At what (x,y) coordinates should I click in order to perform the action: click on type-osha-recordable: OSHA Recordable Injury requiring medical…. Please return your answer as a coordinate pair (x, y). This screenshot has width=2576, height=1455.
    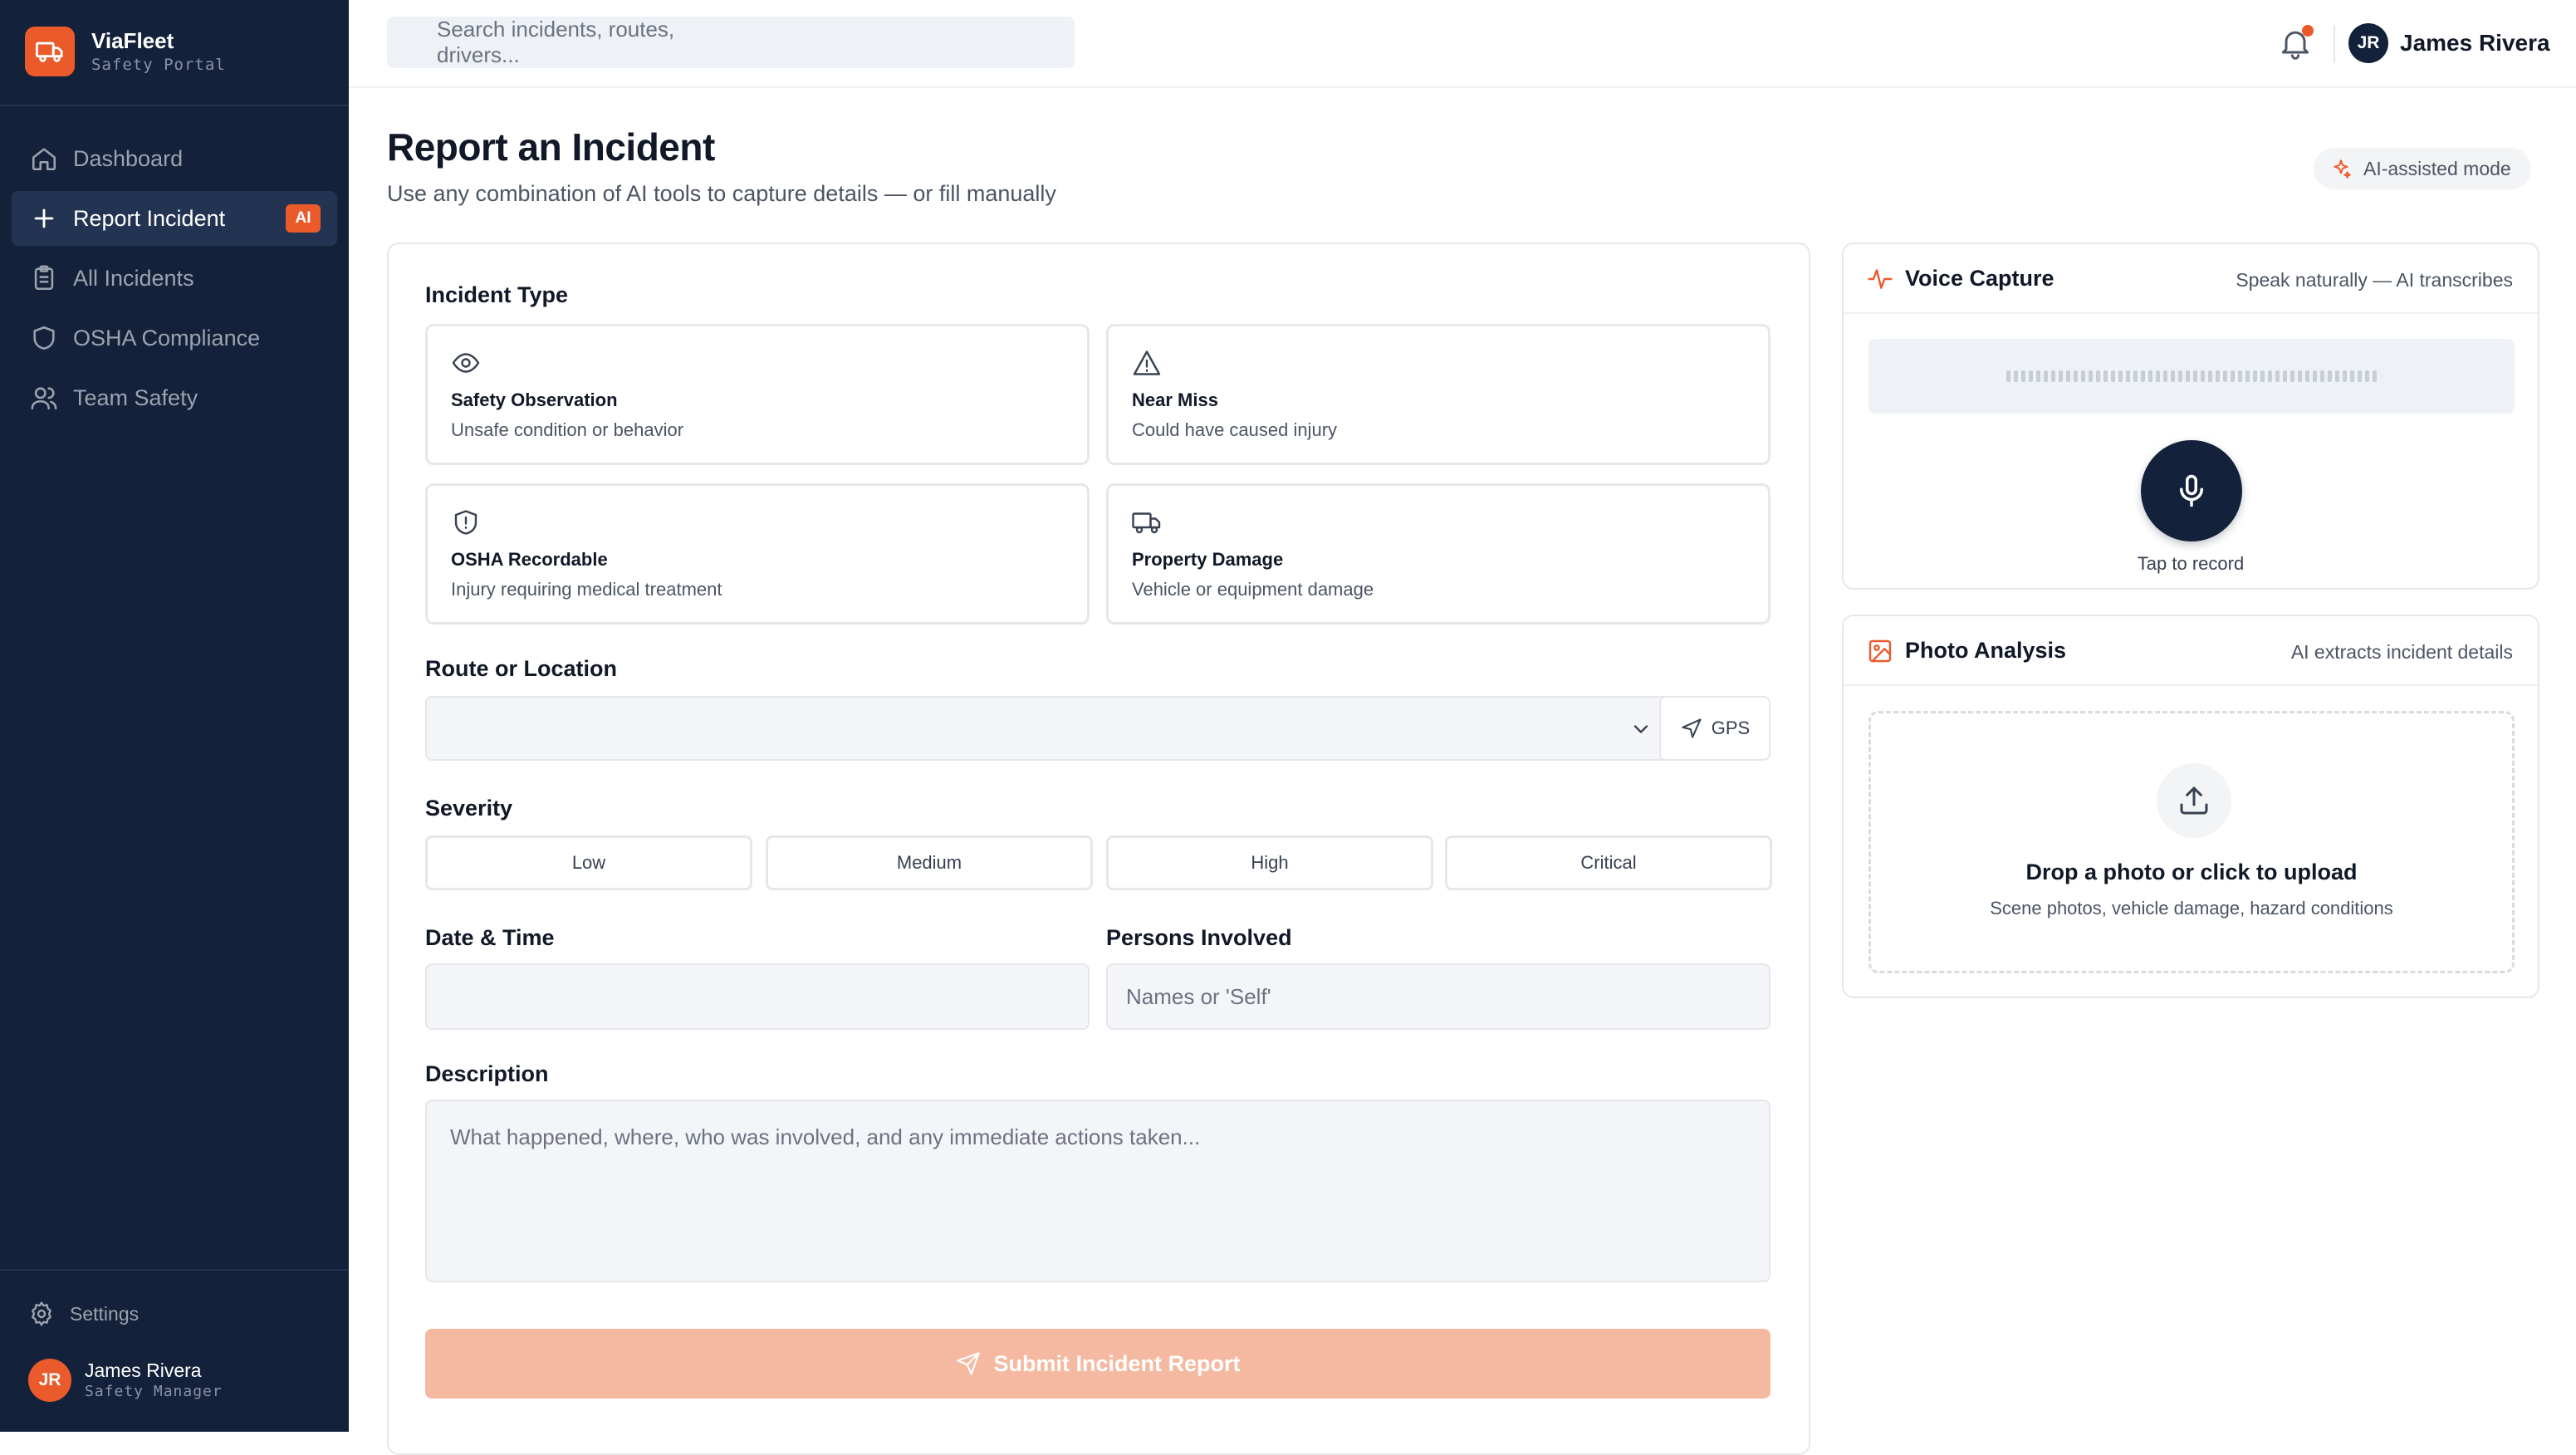
    Looking at the image, I should click on (758, 554).